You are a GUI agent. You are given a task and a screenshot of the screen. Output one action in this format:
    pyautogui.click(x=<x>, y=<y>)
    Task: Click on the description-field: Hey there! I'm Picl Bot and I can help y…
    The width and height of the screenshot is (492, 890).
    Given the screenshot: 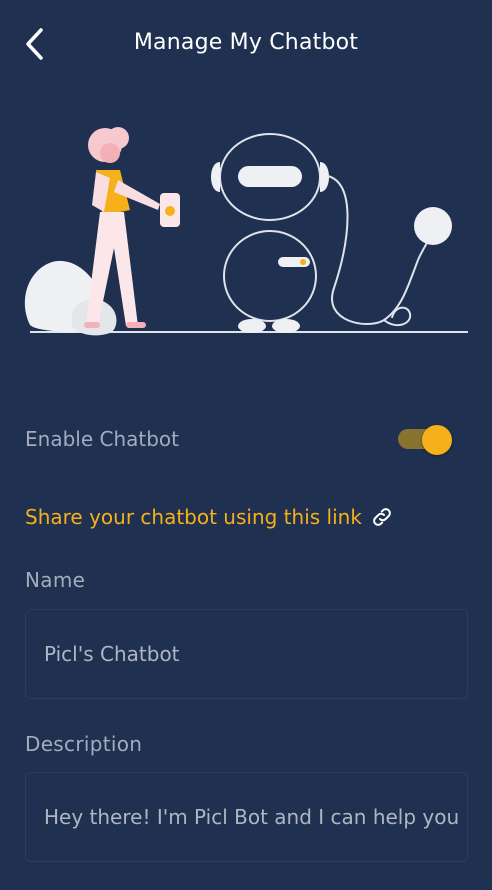 What is the action you would take?
    pyautogui.click(x=246, y=817)
    